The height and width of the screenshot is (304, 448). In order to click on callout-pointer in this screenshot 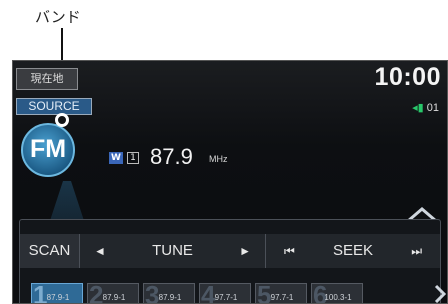, I will do `click(62, 120)`.